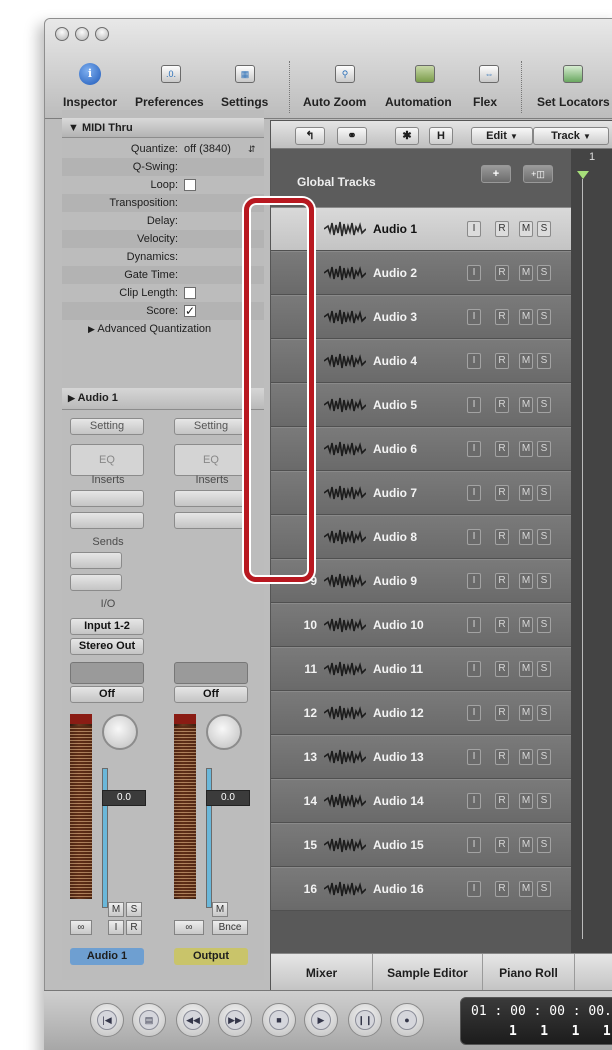 Image resolution: width=612 pixels, height=1050 pixels. Describe the element at coordinates (163, 329) in the screenshot. I see `advanced-quantization-row: ▶ Advanced Quantization` at that location.